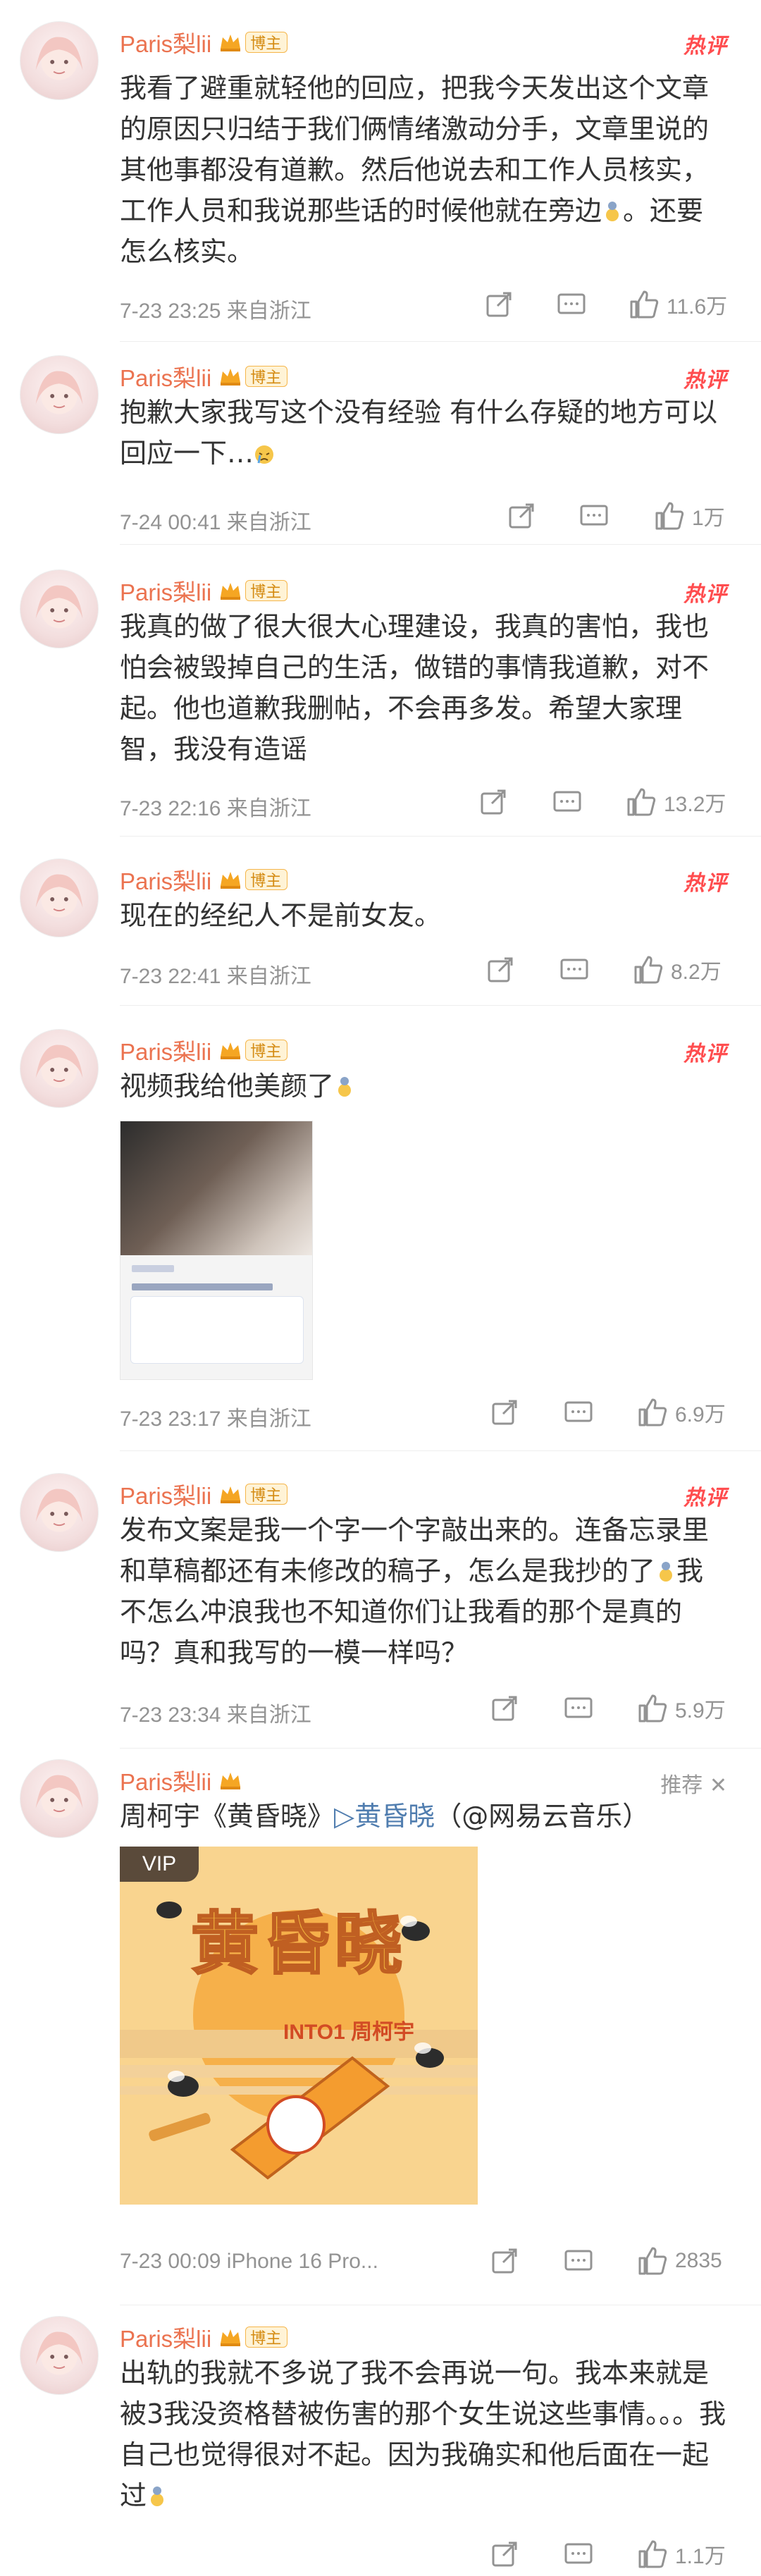  I want to click on like-count: 1.1万, so click(700, 2556).